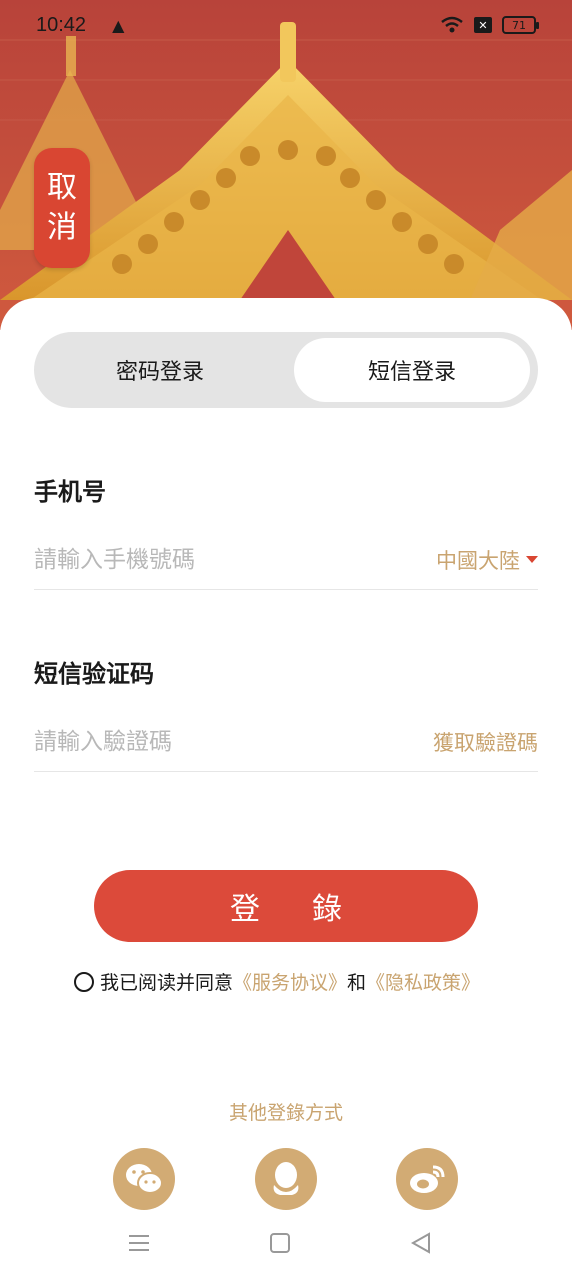 The image size is (572, 1280). What do you see at coordinates (285, 1113) in the screenshot?
I see `other-login-title: 其他登錄方式` at bounding box center [285, 1113].